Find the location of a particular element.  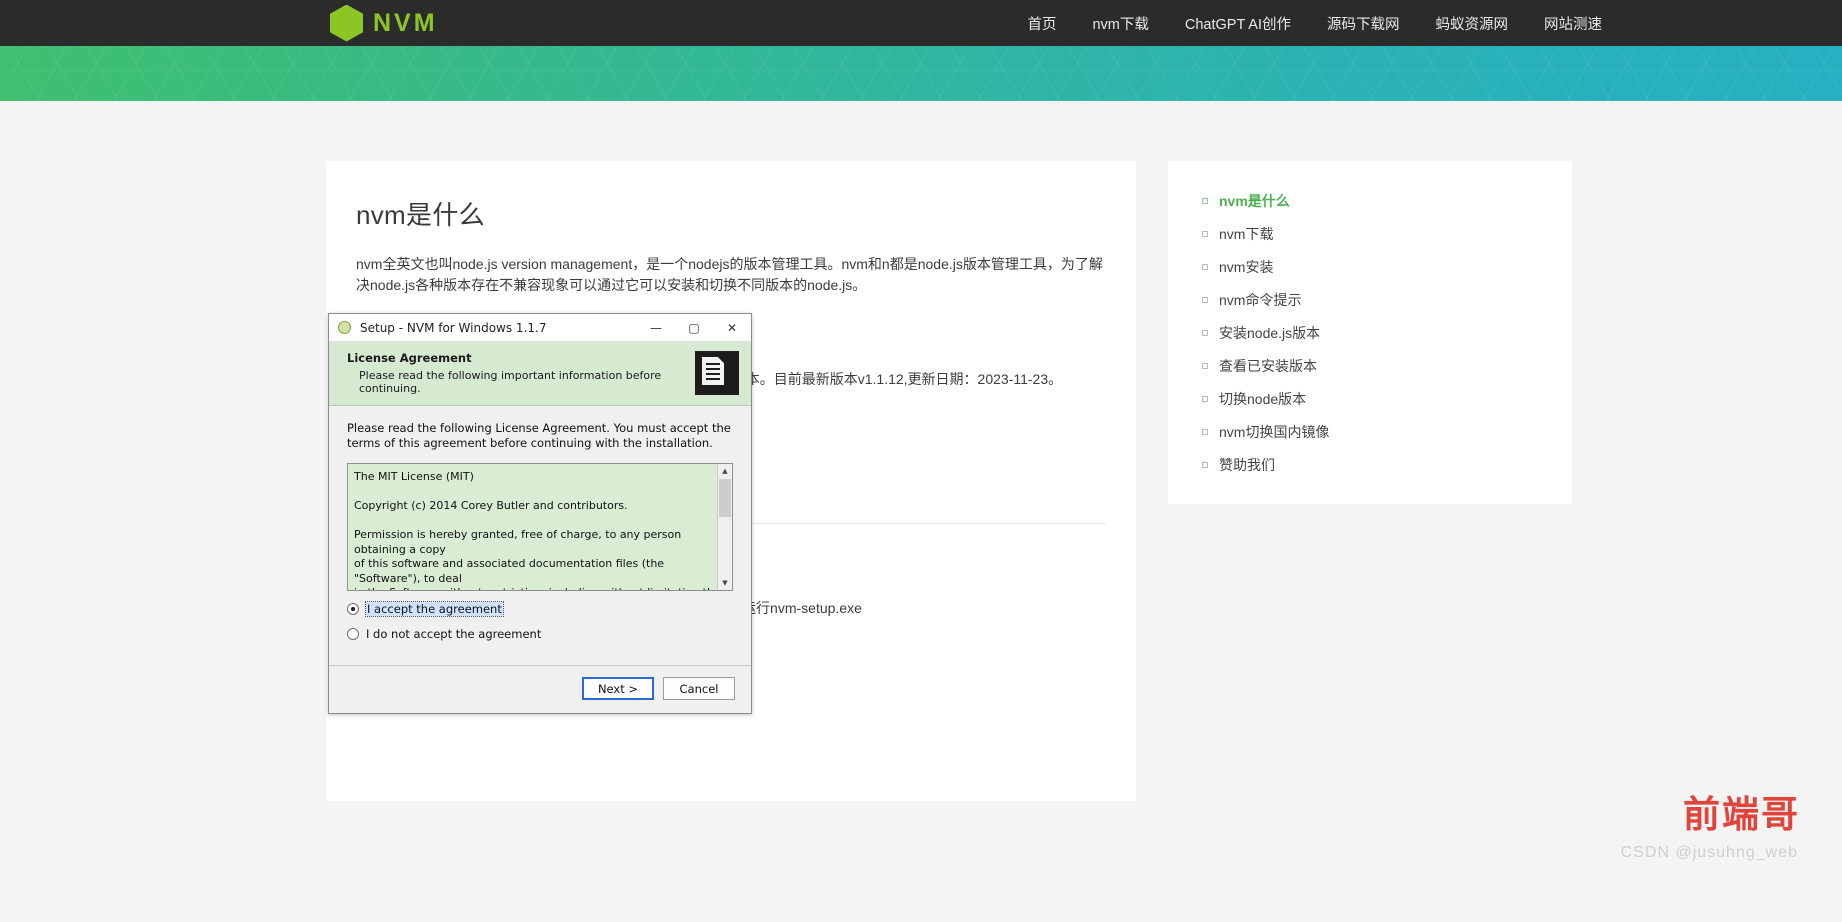

radio-decline-agreement: I do not accept the agreement is located at coordinates (540, 634).